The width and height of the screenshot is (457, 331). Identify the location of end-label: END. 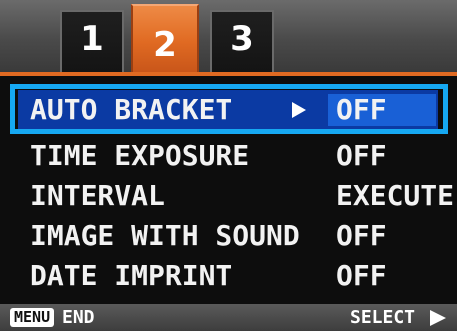
(78, 317).